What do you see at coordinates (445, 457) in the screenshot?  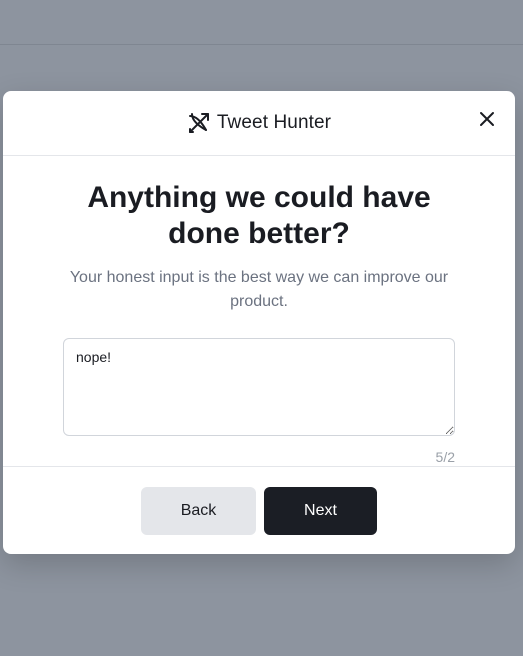 I see `character-count: 5/2` at bounding box center [445, 457].